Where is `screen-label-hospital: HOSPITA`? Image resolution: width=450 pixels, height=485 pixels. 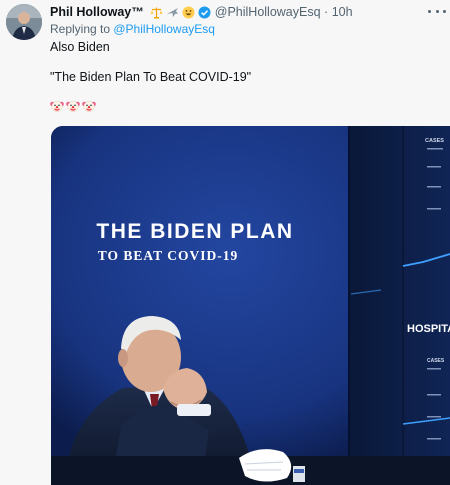 screen-label-hospital: HOSPITA is located at coordinates (428, 329).